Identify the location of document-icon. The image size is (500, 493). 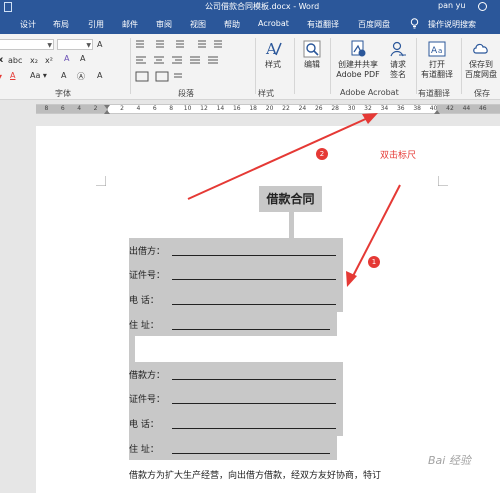
(8, 7).